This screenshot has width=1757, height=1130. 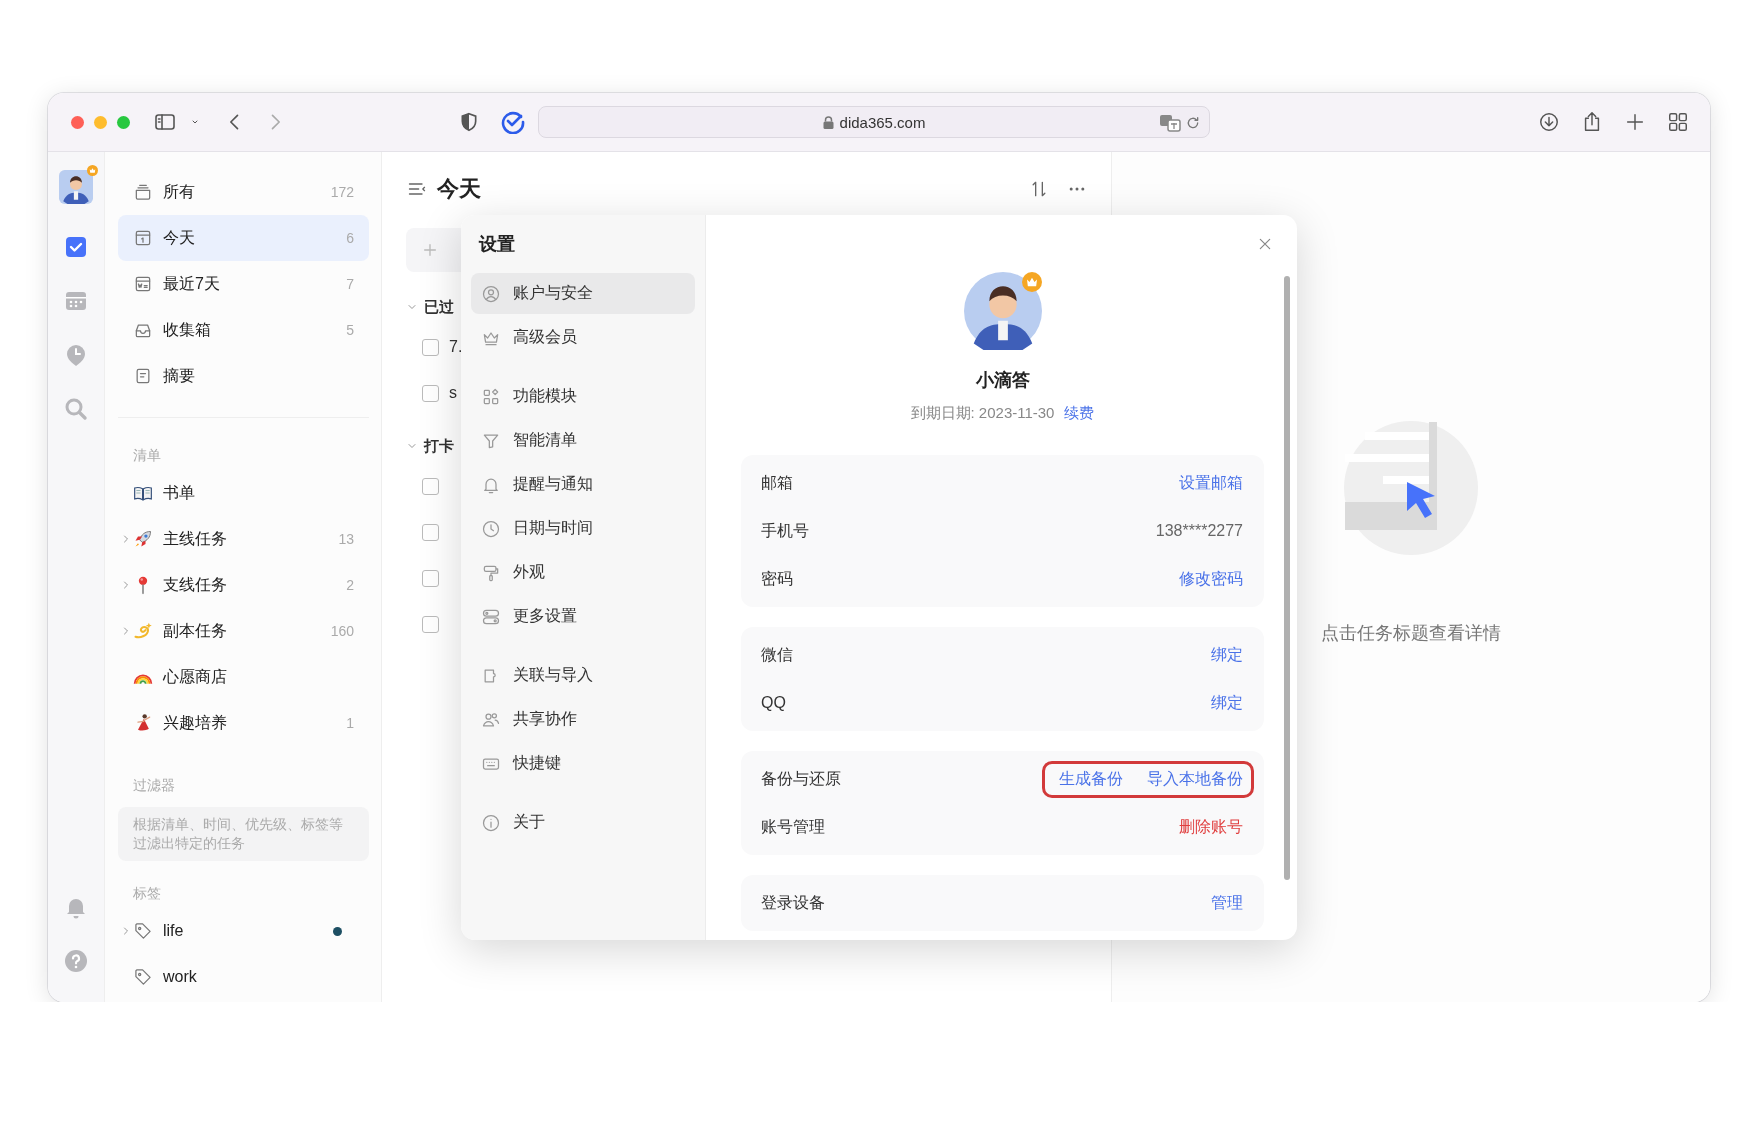 I want to click on row-label: 备份与还原, so click(x=801, y=778).